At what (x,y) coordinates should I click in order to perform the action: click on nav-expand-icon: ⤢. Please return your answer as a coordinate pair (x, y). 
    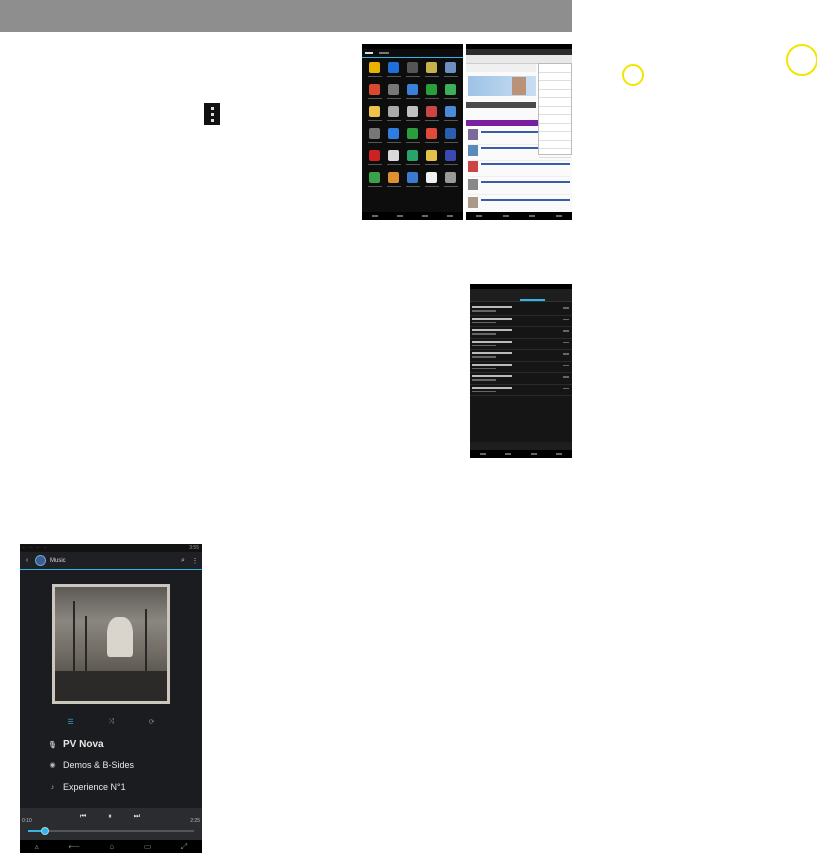
    Looking at the image, I should click on (184, 847).